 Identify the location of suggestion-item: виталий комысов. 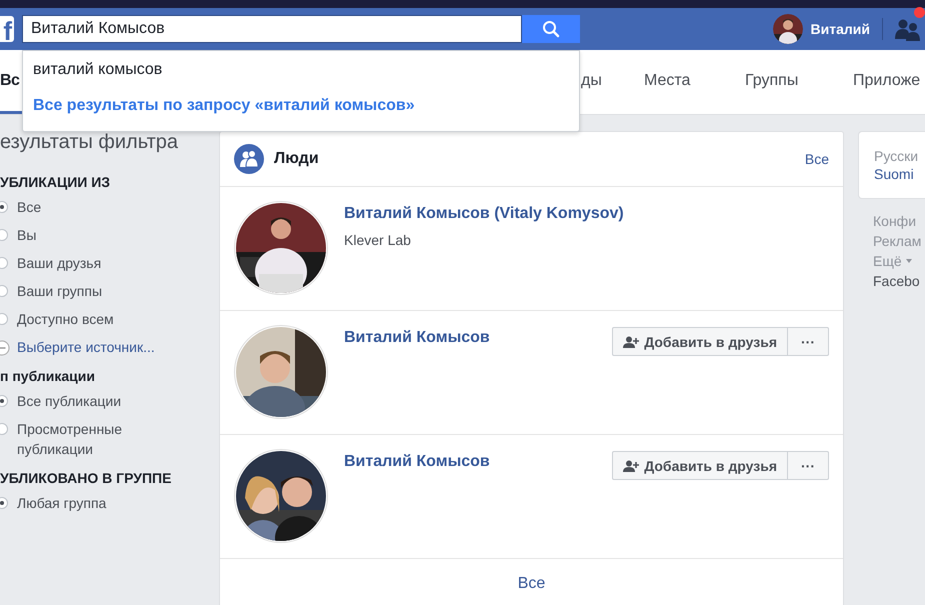
(301, 65).